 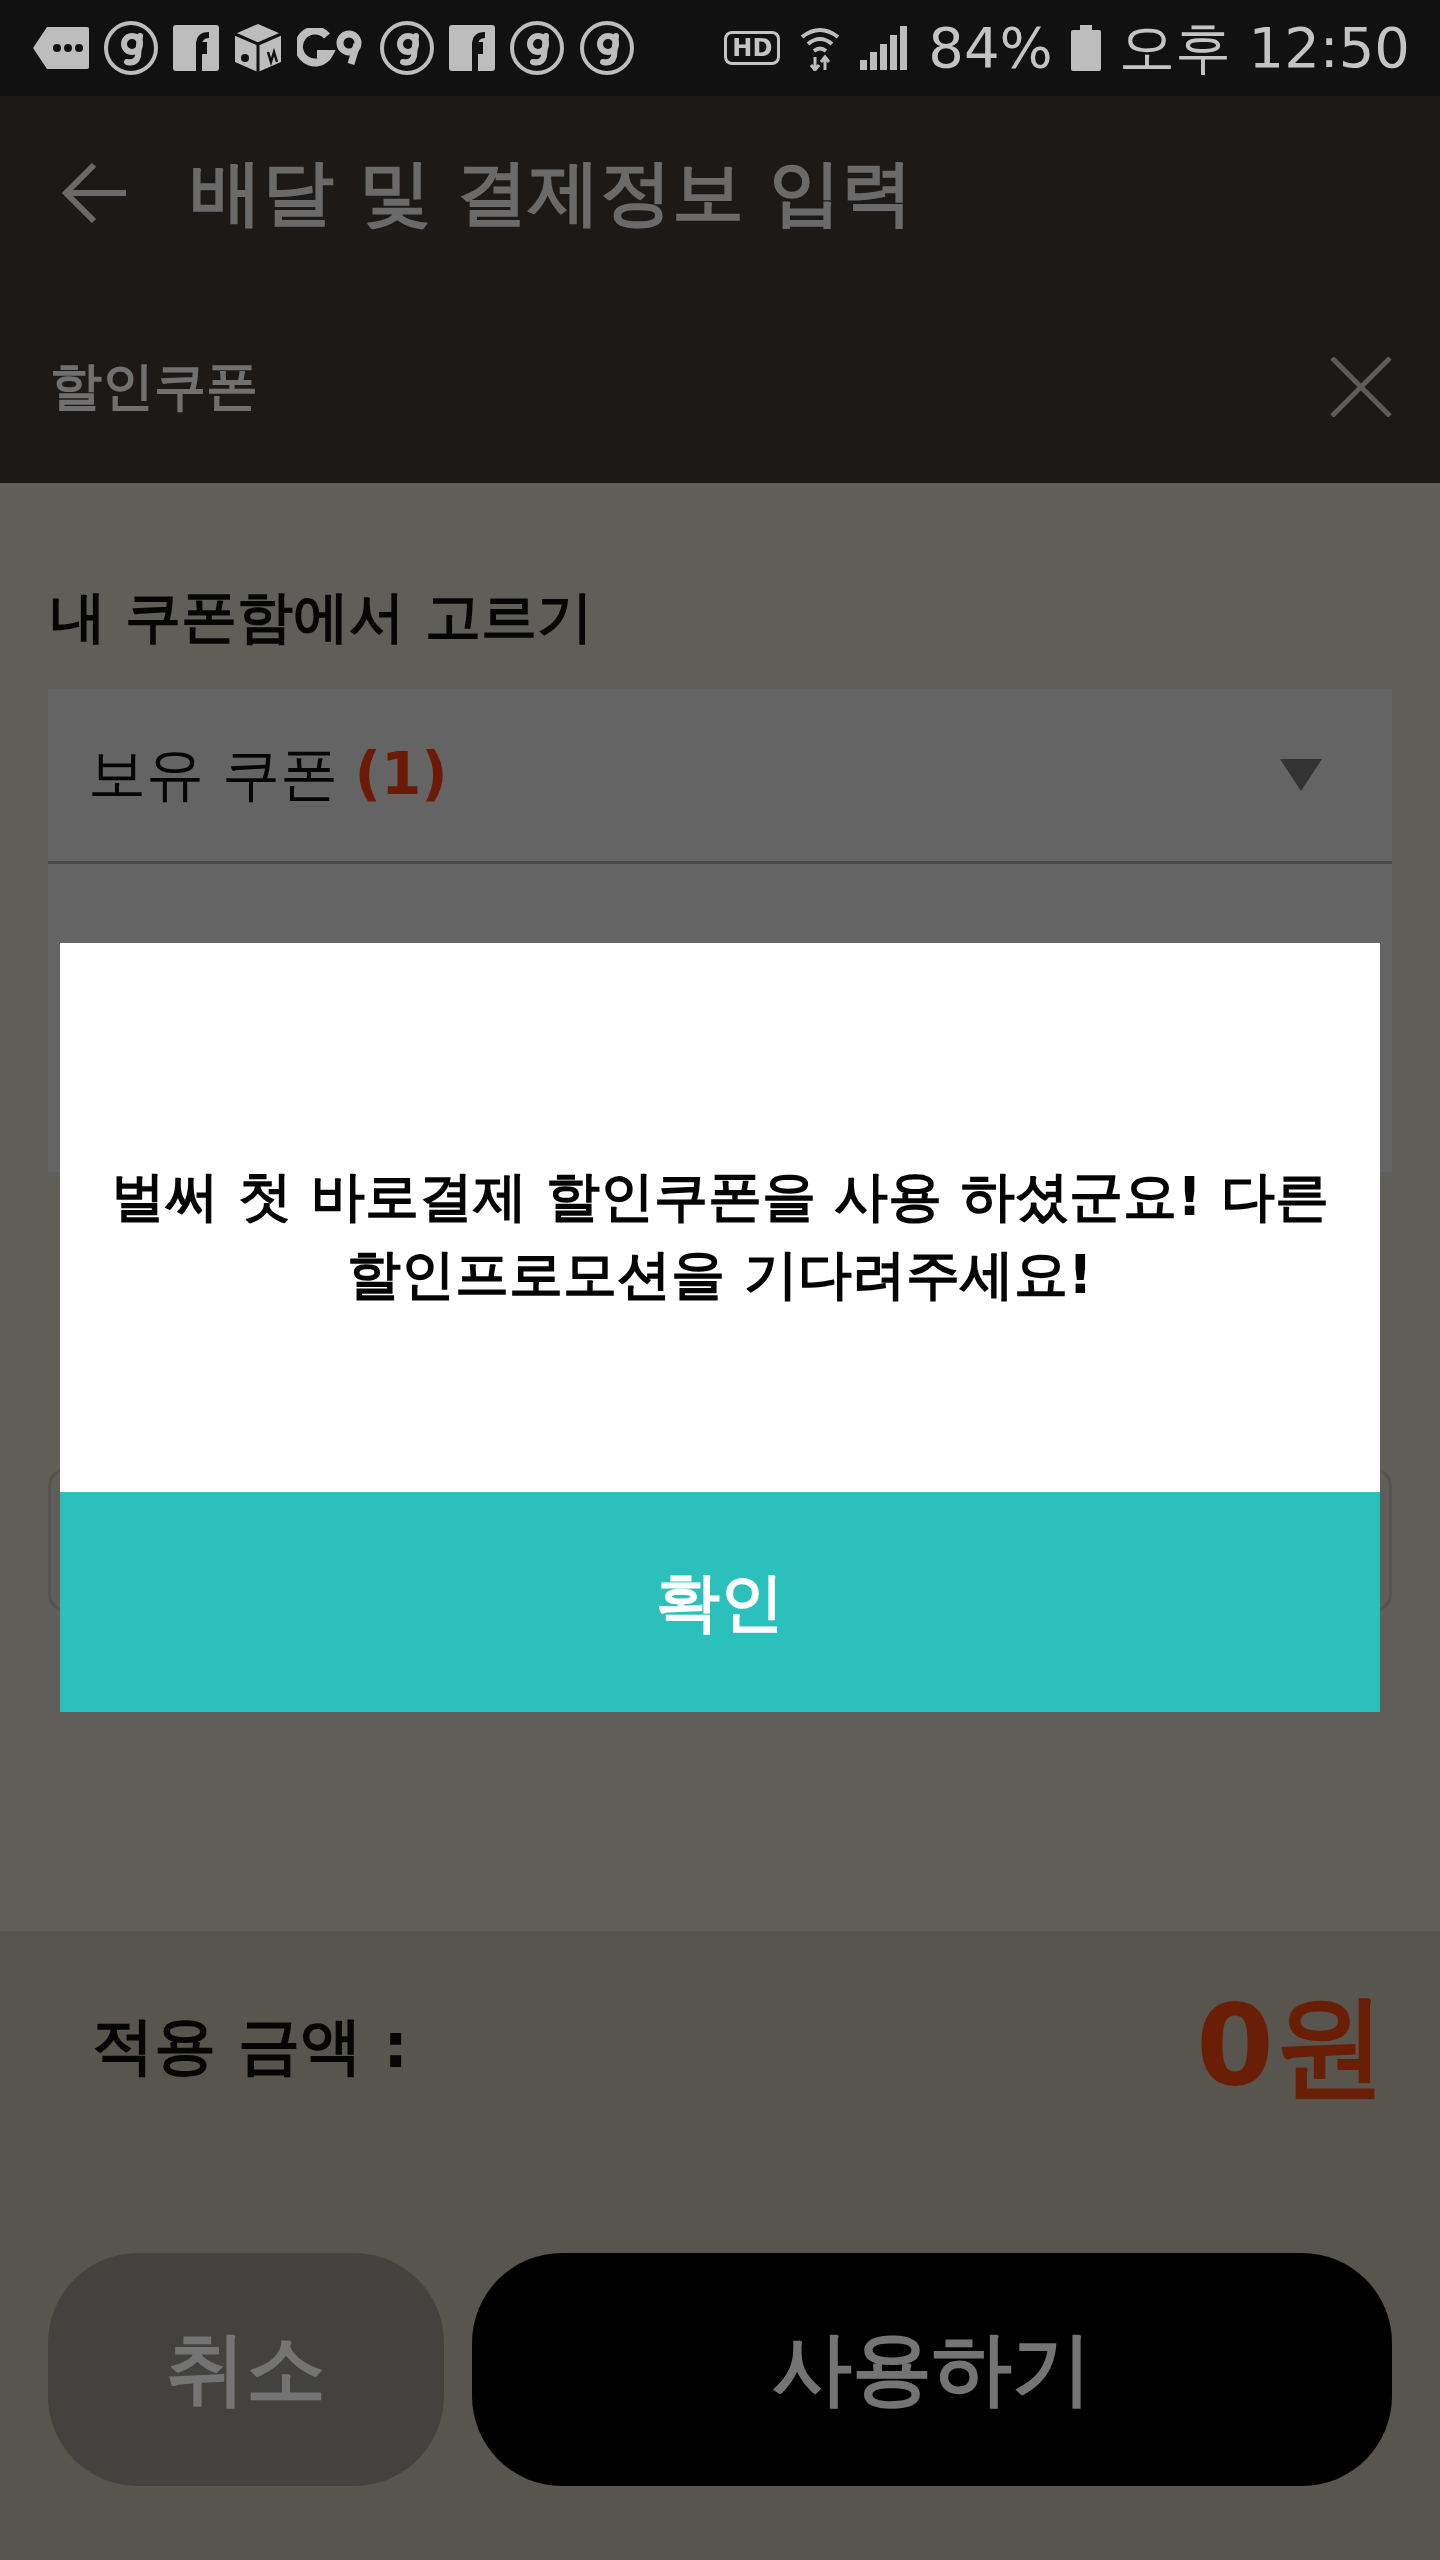 What do you see at coordinates (720, 1602) in the screenshot?
I see `confirm-button: 확인` at bounding box center [720, 1602].